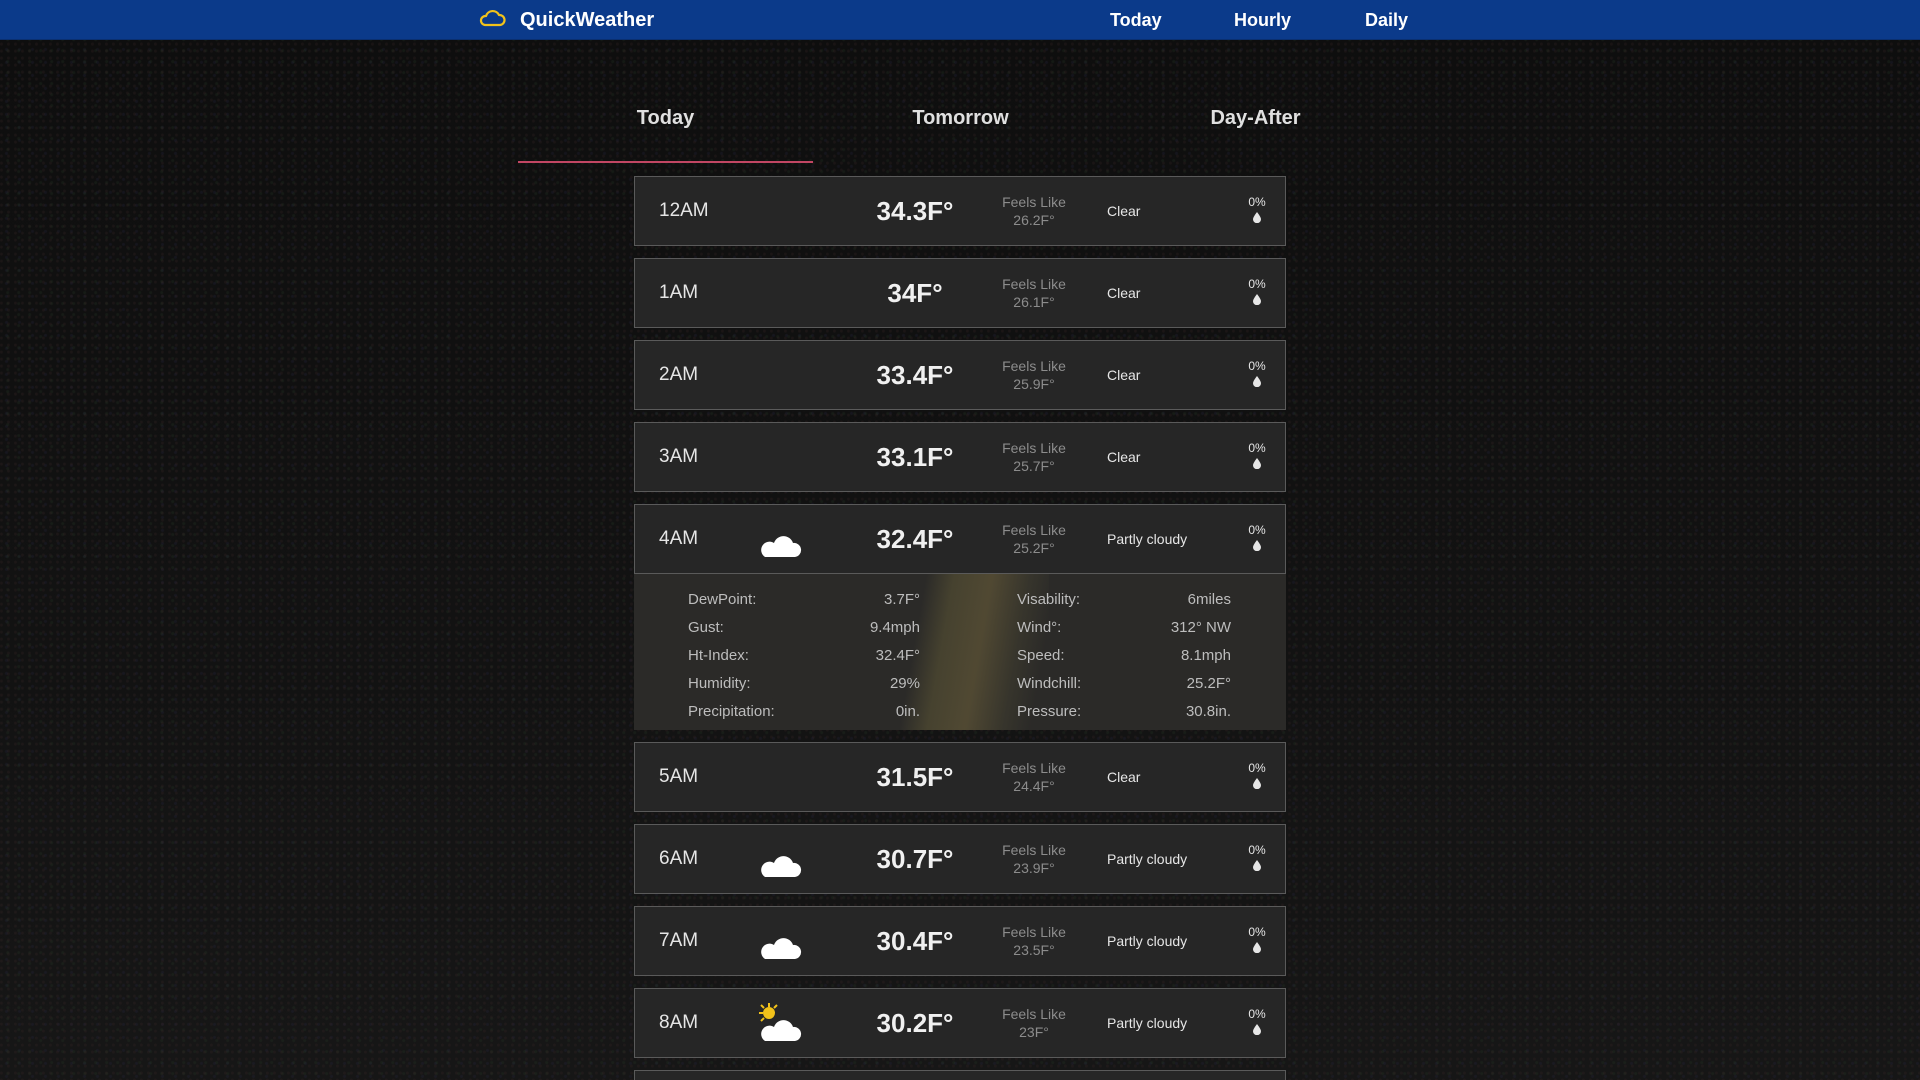  Describe the element at coordinates (1034, 293) in the screenshot. I see `feels-like: Feels Like 26.1F°` at that location.